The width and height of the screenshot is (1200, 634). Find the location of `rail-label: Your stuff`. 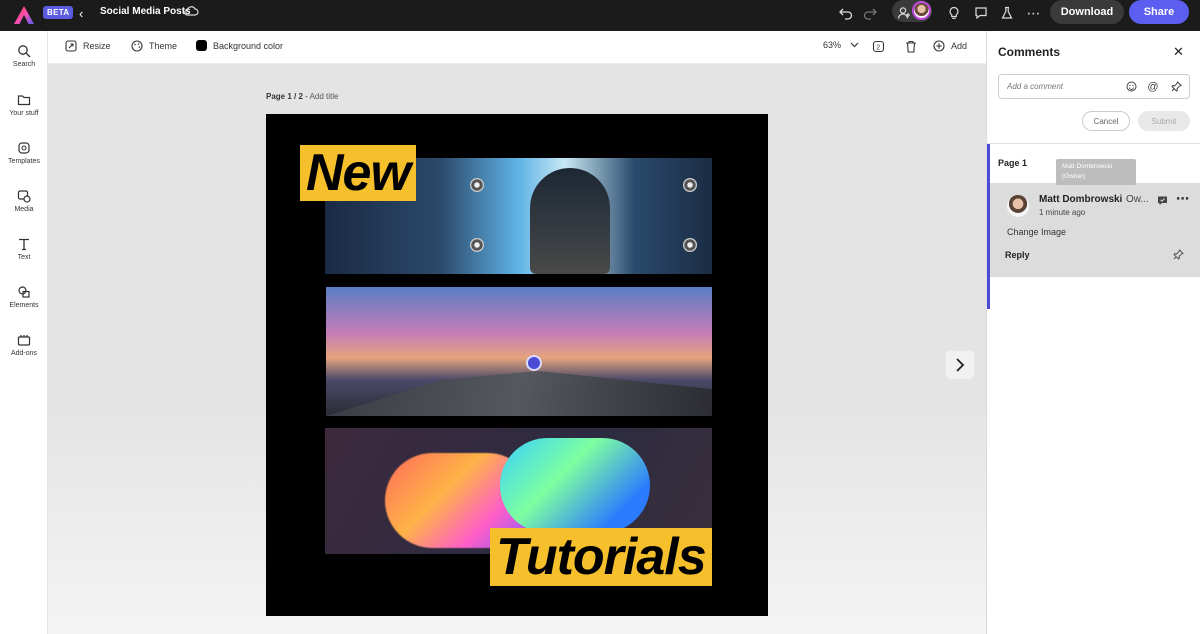

rail-label: Your stuff is located at coordinates (24, 113).